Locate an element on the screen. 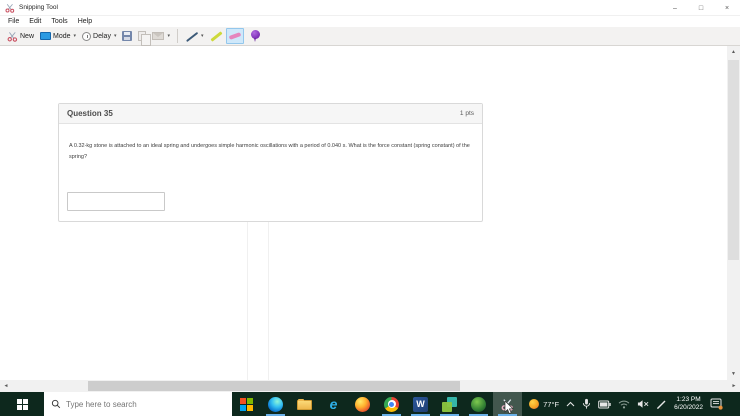  taskbar-app-microsoft-store is located at coordinates (246, 404).